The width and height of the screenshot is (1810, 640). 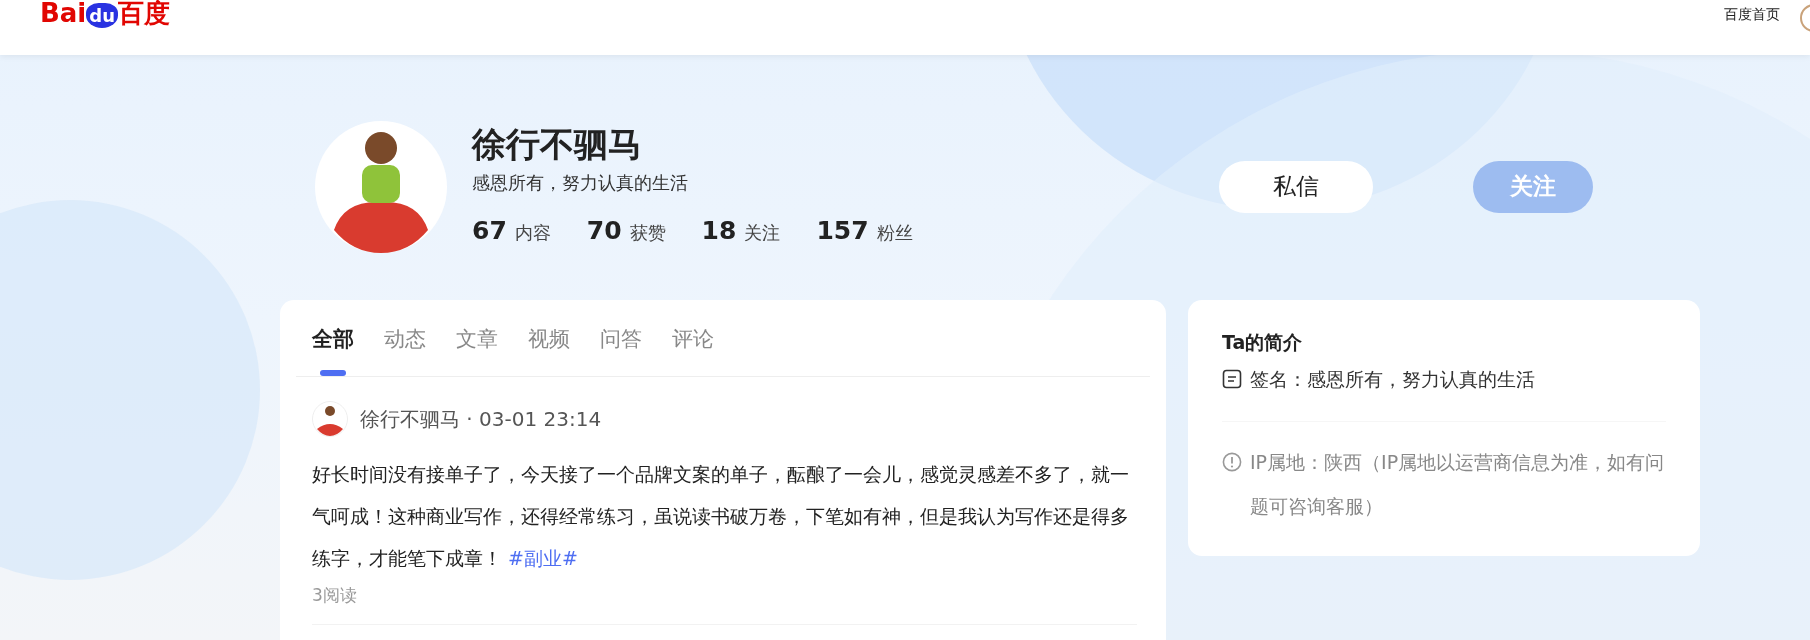 What do you see at coordinates (894, 232) in the screenshot?
I see `stat-label: 粉丝` at bounding box center [894, 232].